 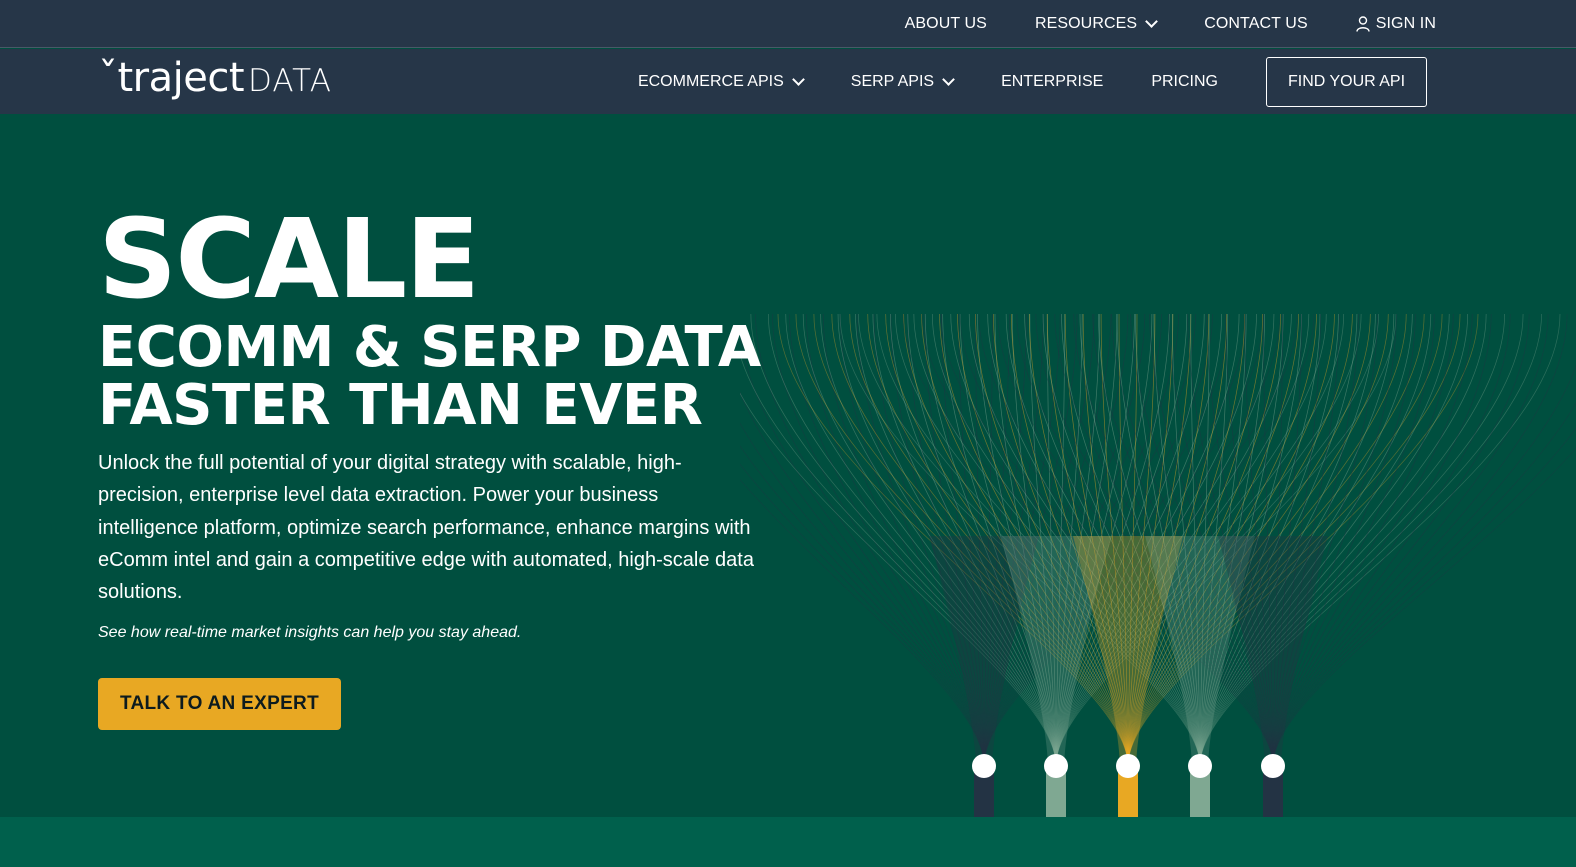 I want to click on nav-resources-label: RESOURCES, so click(x=1086, y=23).